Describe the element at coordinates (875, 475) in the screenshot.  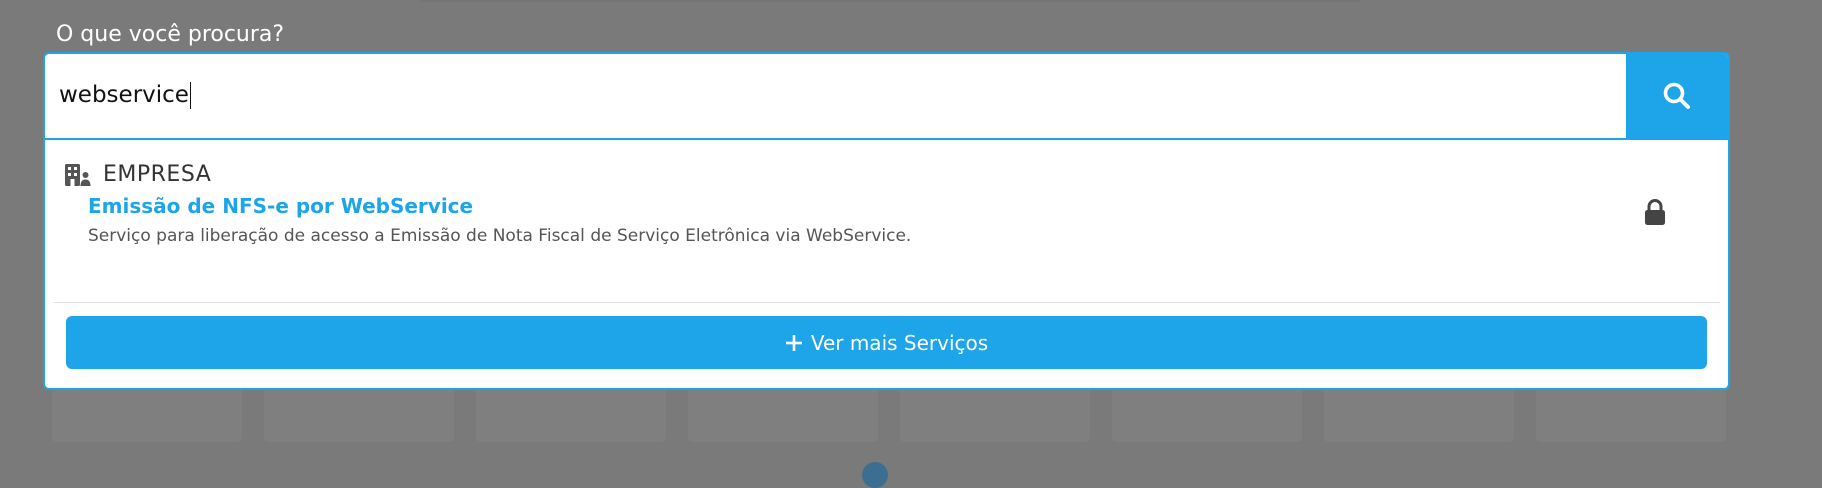
I see `background-indicator` at that location.